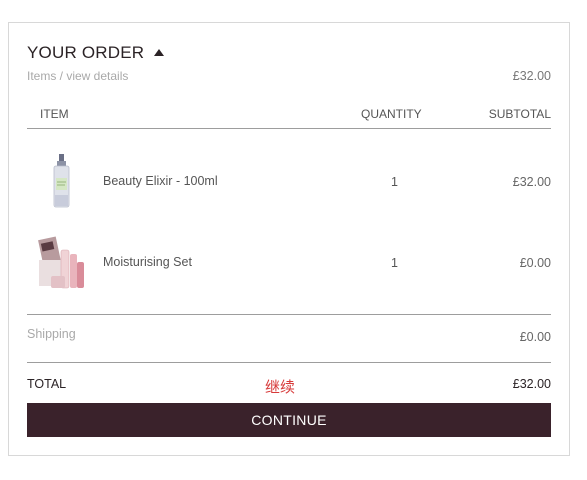 The image size is (587, 480). I want to click on view-details-link: Items / view details, so click(77, 76).